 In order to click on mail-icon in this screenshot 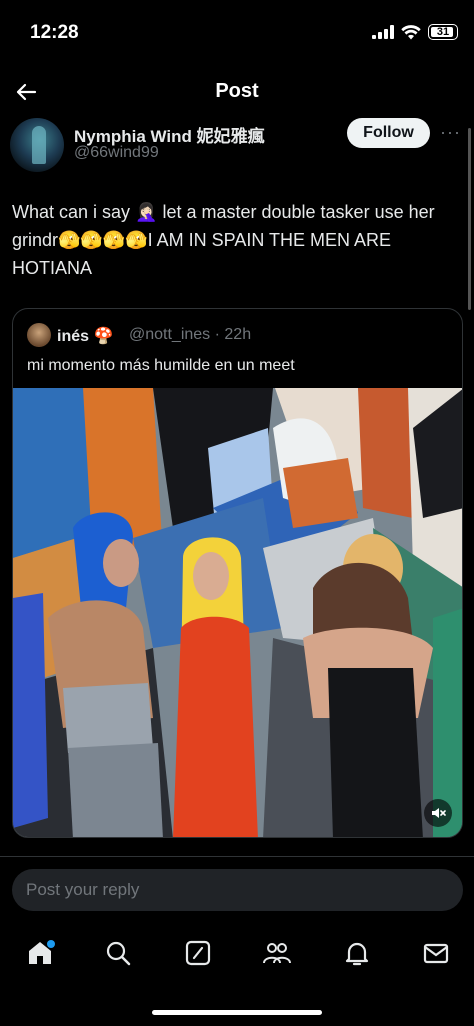, I will do `click(436, 953)`.